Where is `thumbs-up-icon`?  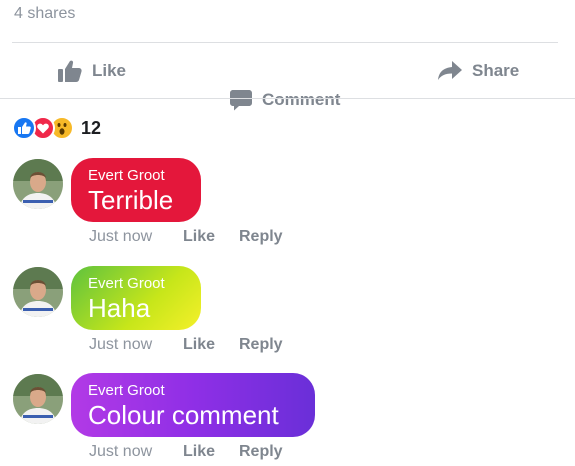
thumbs-up-icon is located at coordinates (70, 71).